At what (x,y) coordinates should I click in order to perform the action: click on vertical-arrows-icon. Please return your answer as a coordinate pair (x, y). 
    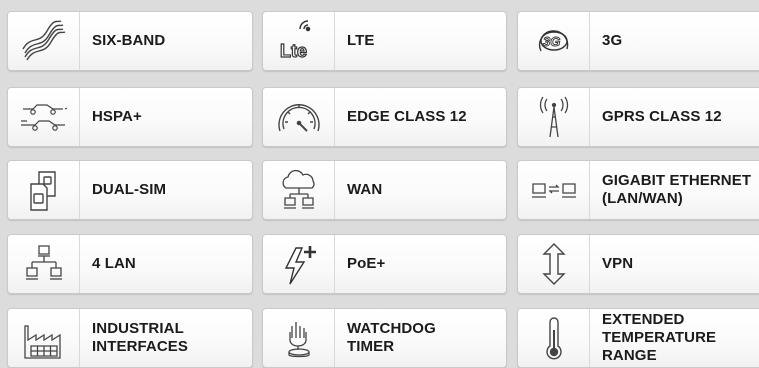
    Looking at the image, I should click on (554, 264).